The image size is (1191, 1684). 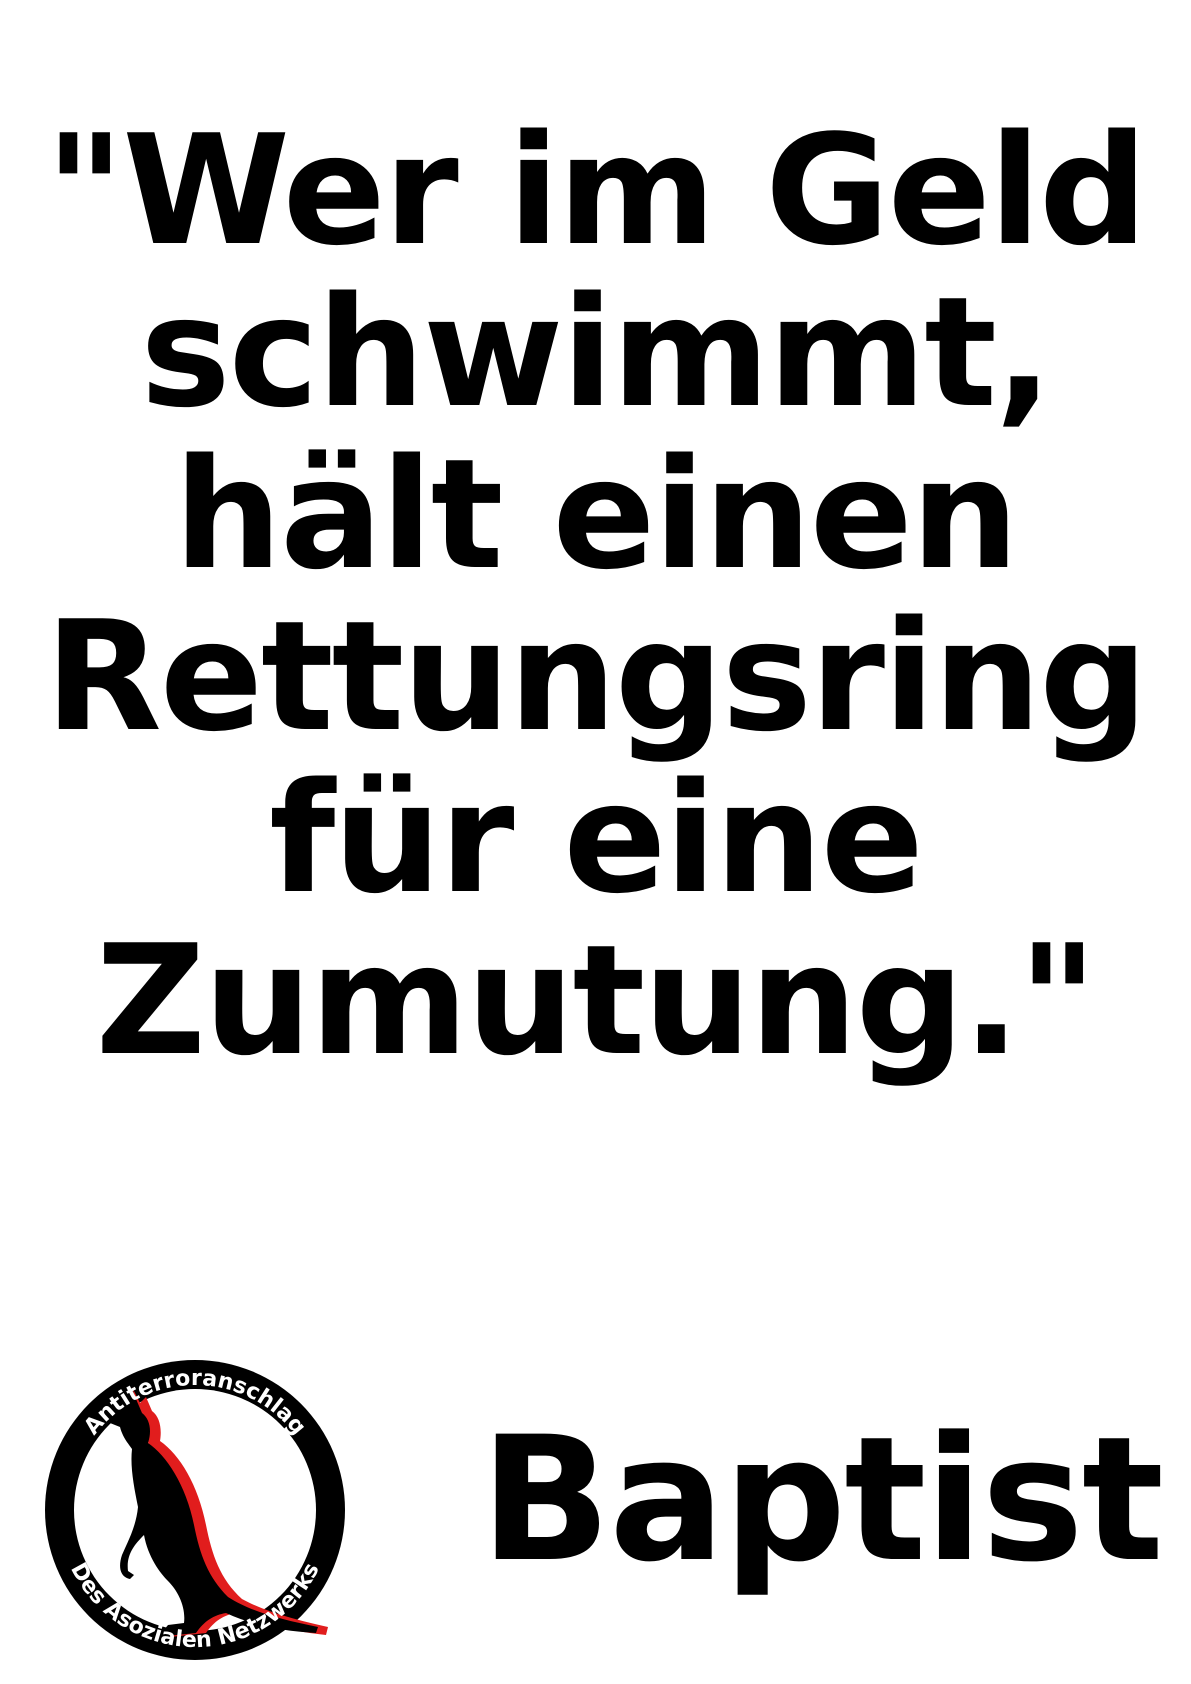 I want to click on quote-line: hält einen, so click(x=596, y=514).